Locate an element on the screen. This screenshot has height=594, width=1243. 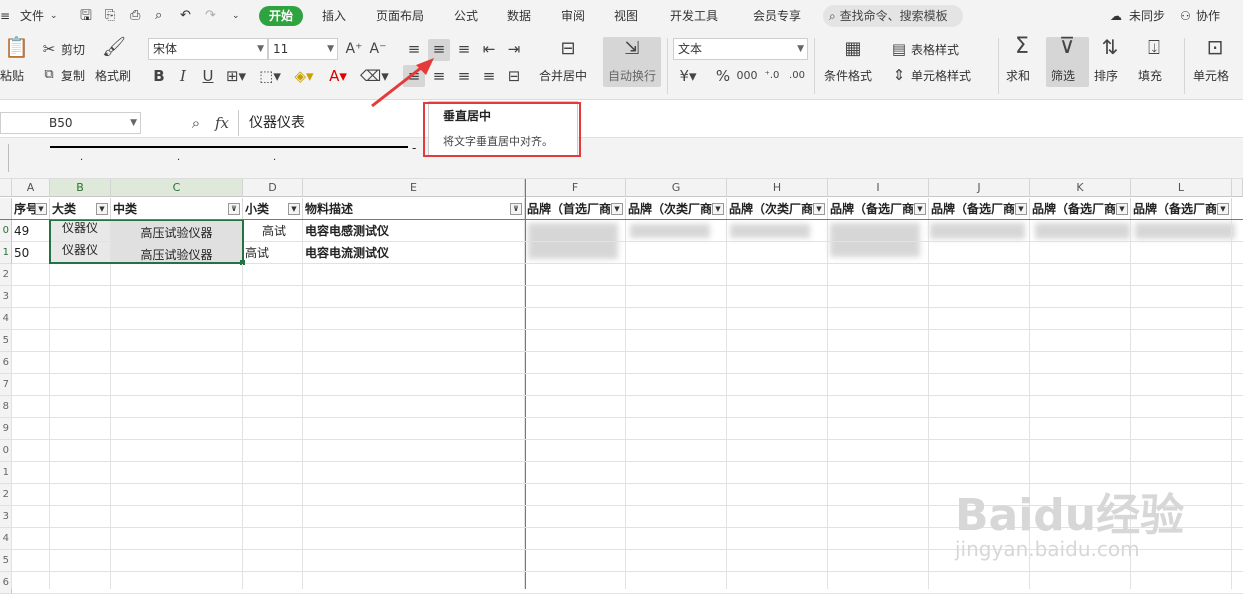
font-name-select: 宋体 ▼ is located at coordinates (208, 49).